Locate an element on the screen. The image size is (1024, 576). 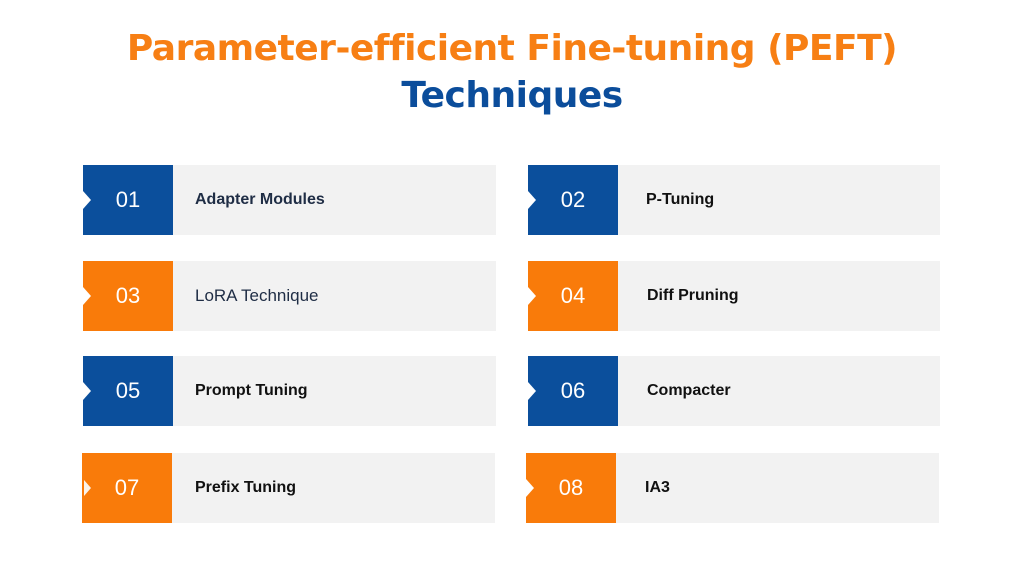
technique-number: 08 is located at coordinates (571, 487).